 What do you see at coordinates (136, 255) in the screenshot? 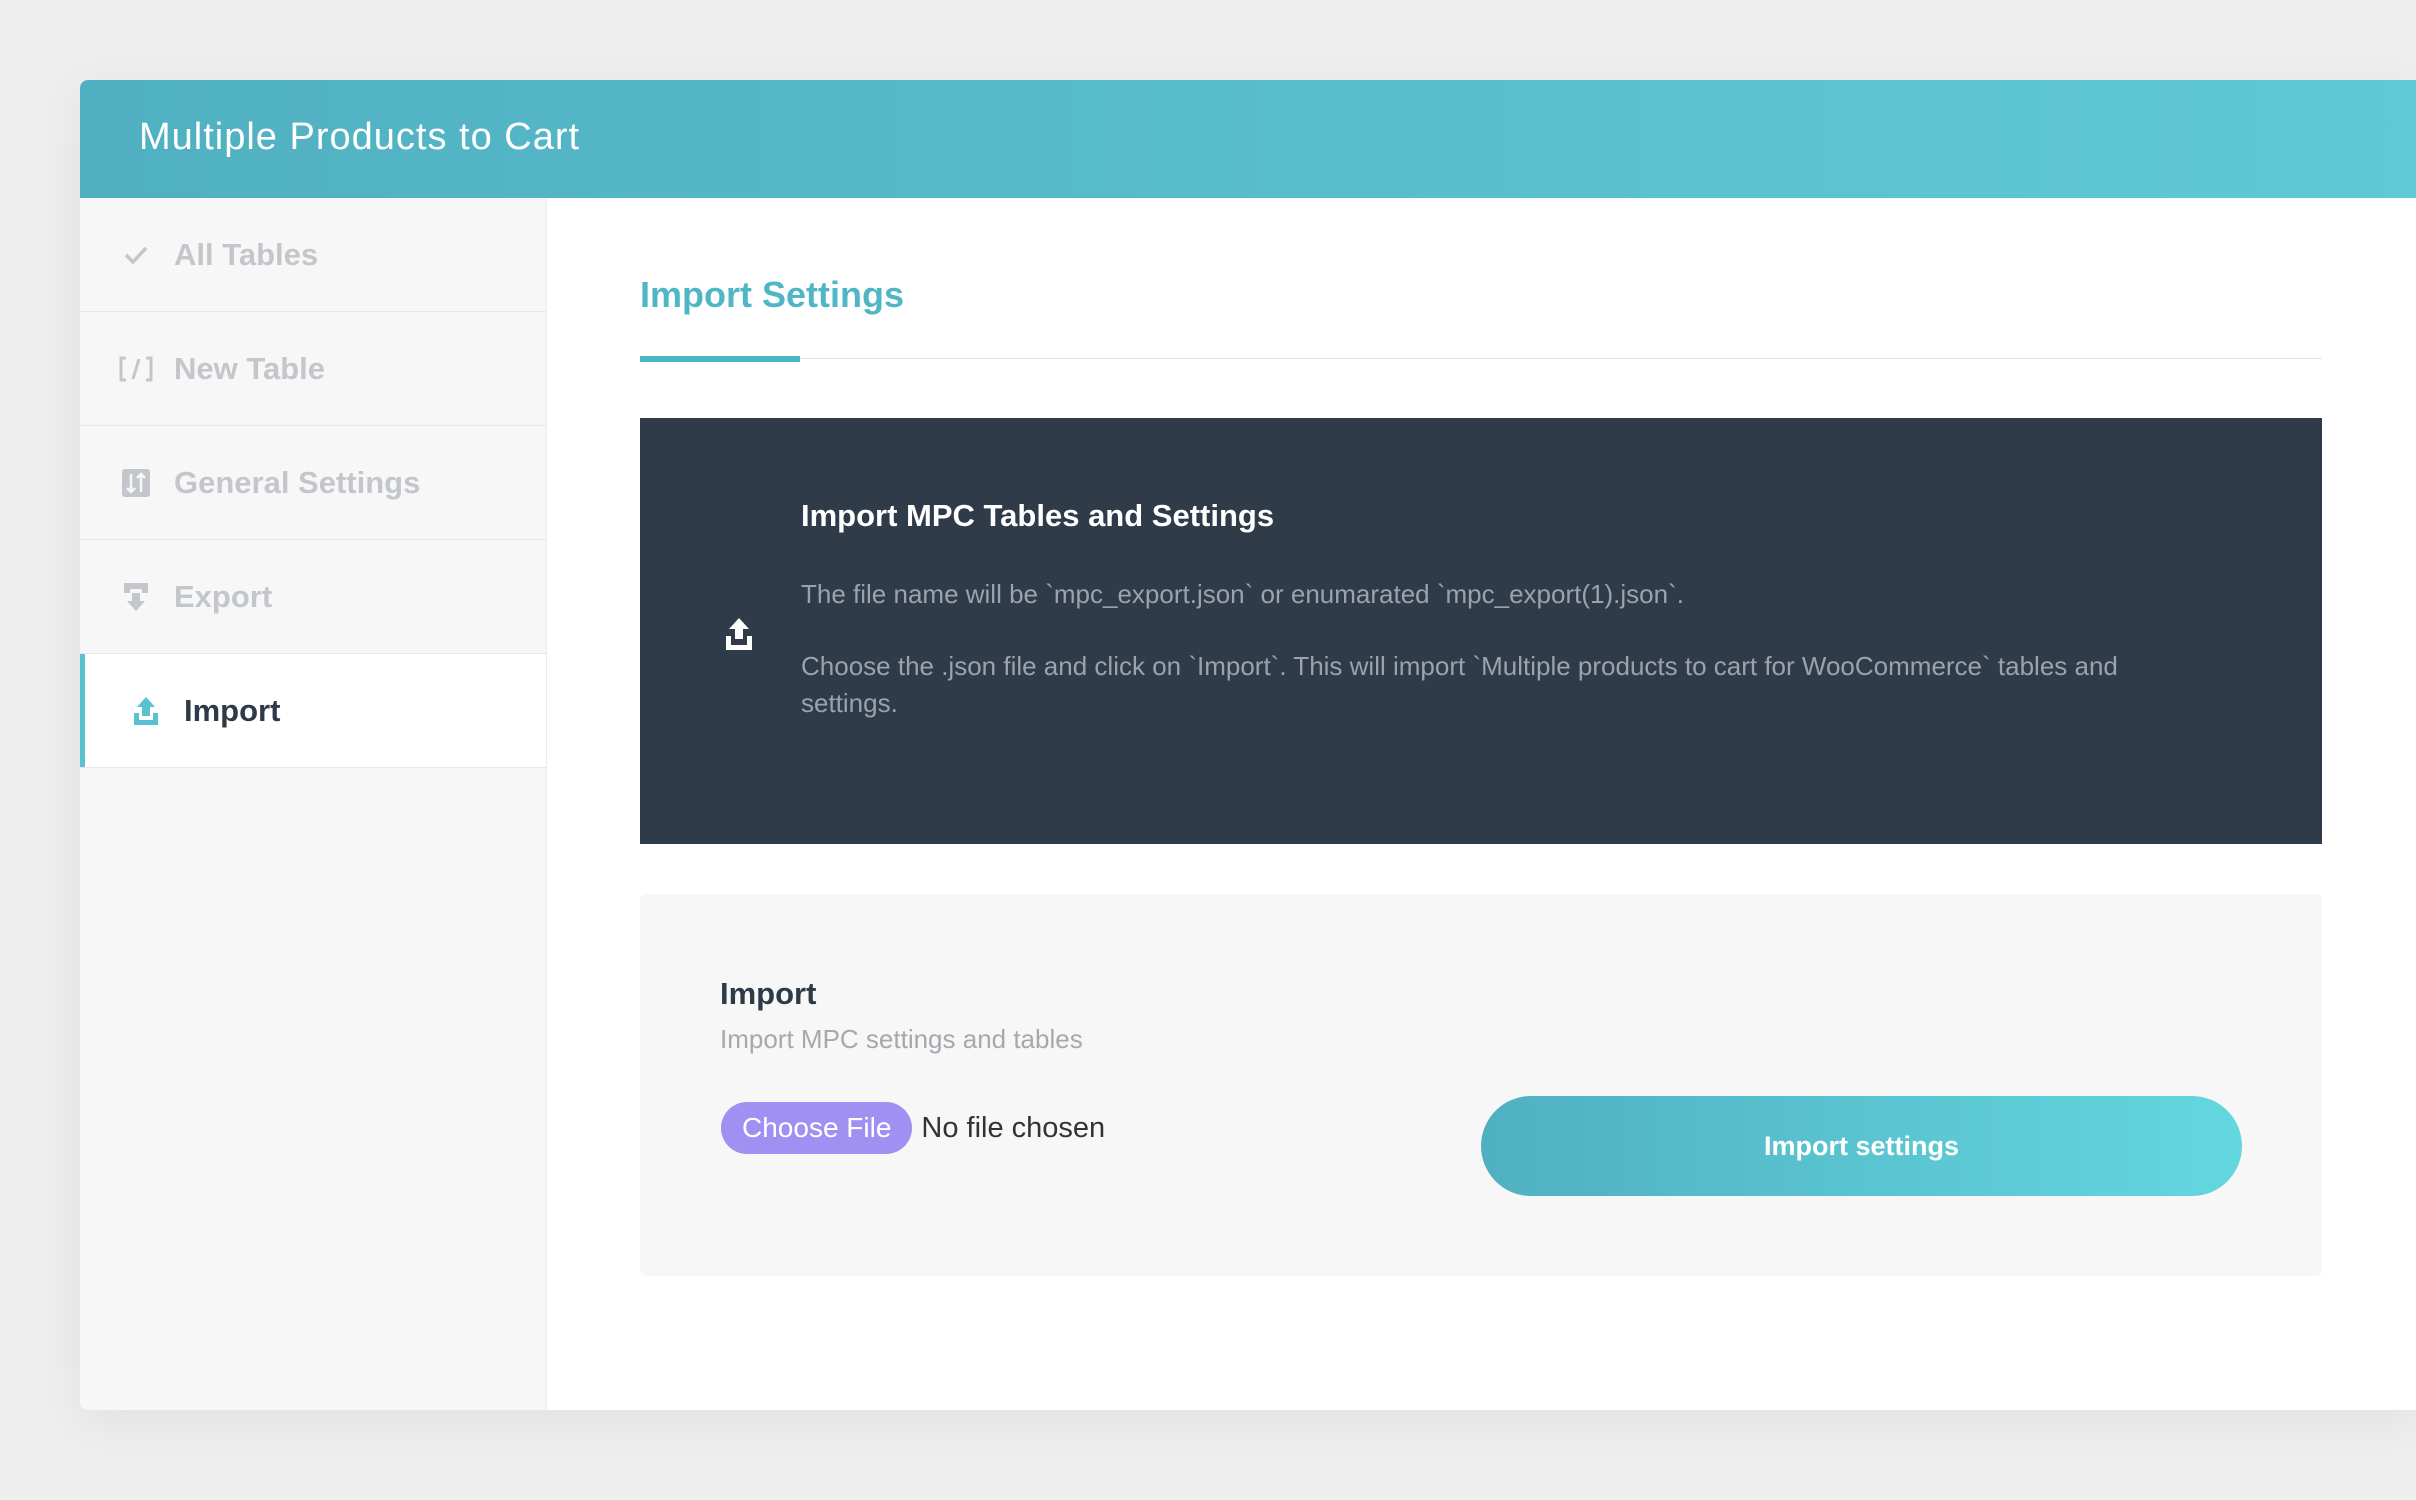
I see `check-icon` at bounding box center [136, 255].